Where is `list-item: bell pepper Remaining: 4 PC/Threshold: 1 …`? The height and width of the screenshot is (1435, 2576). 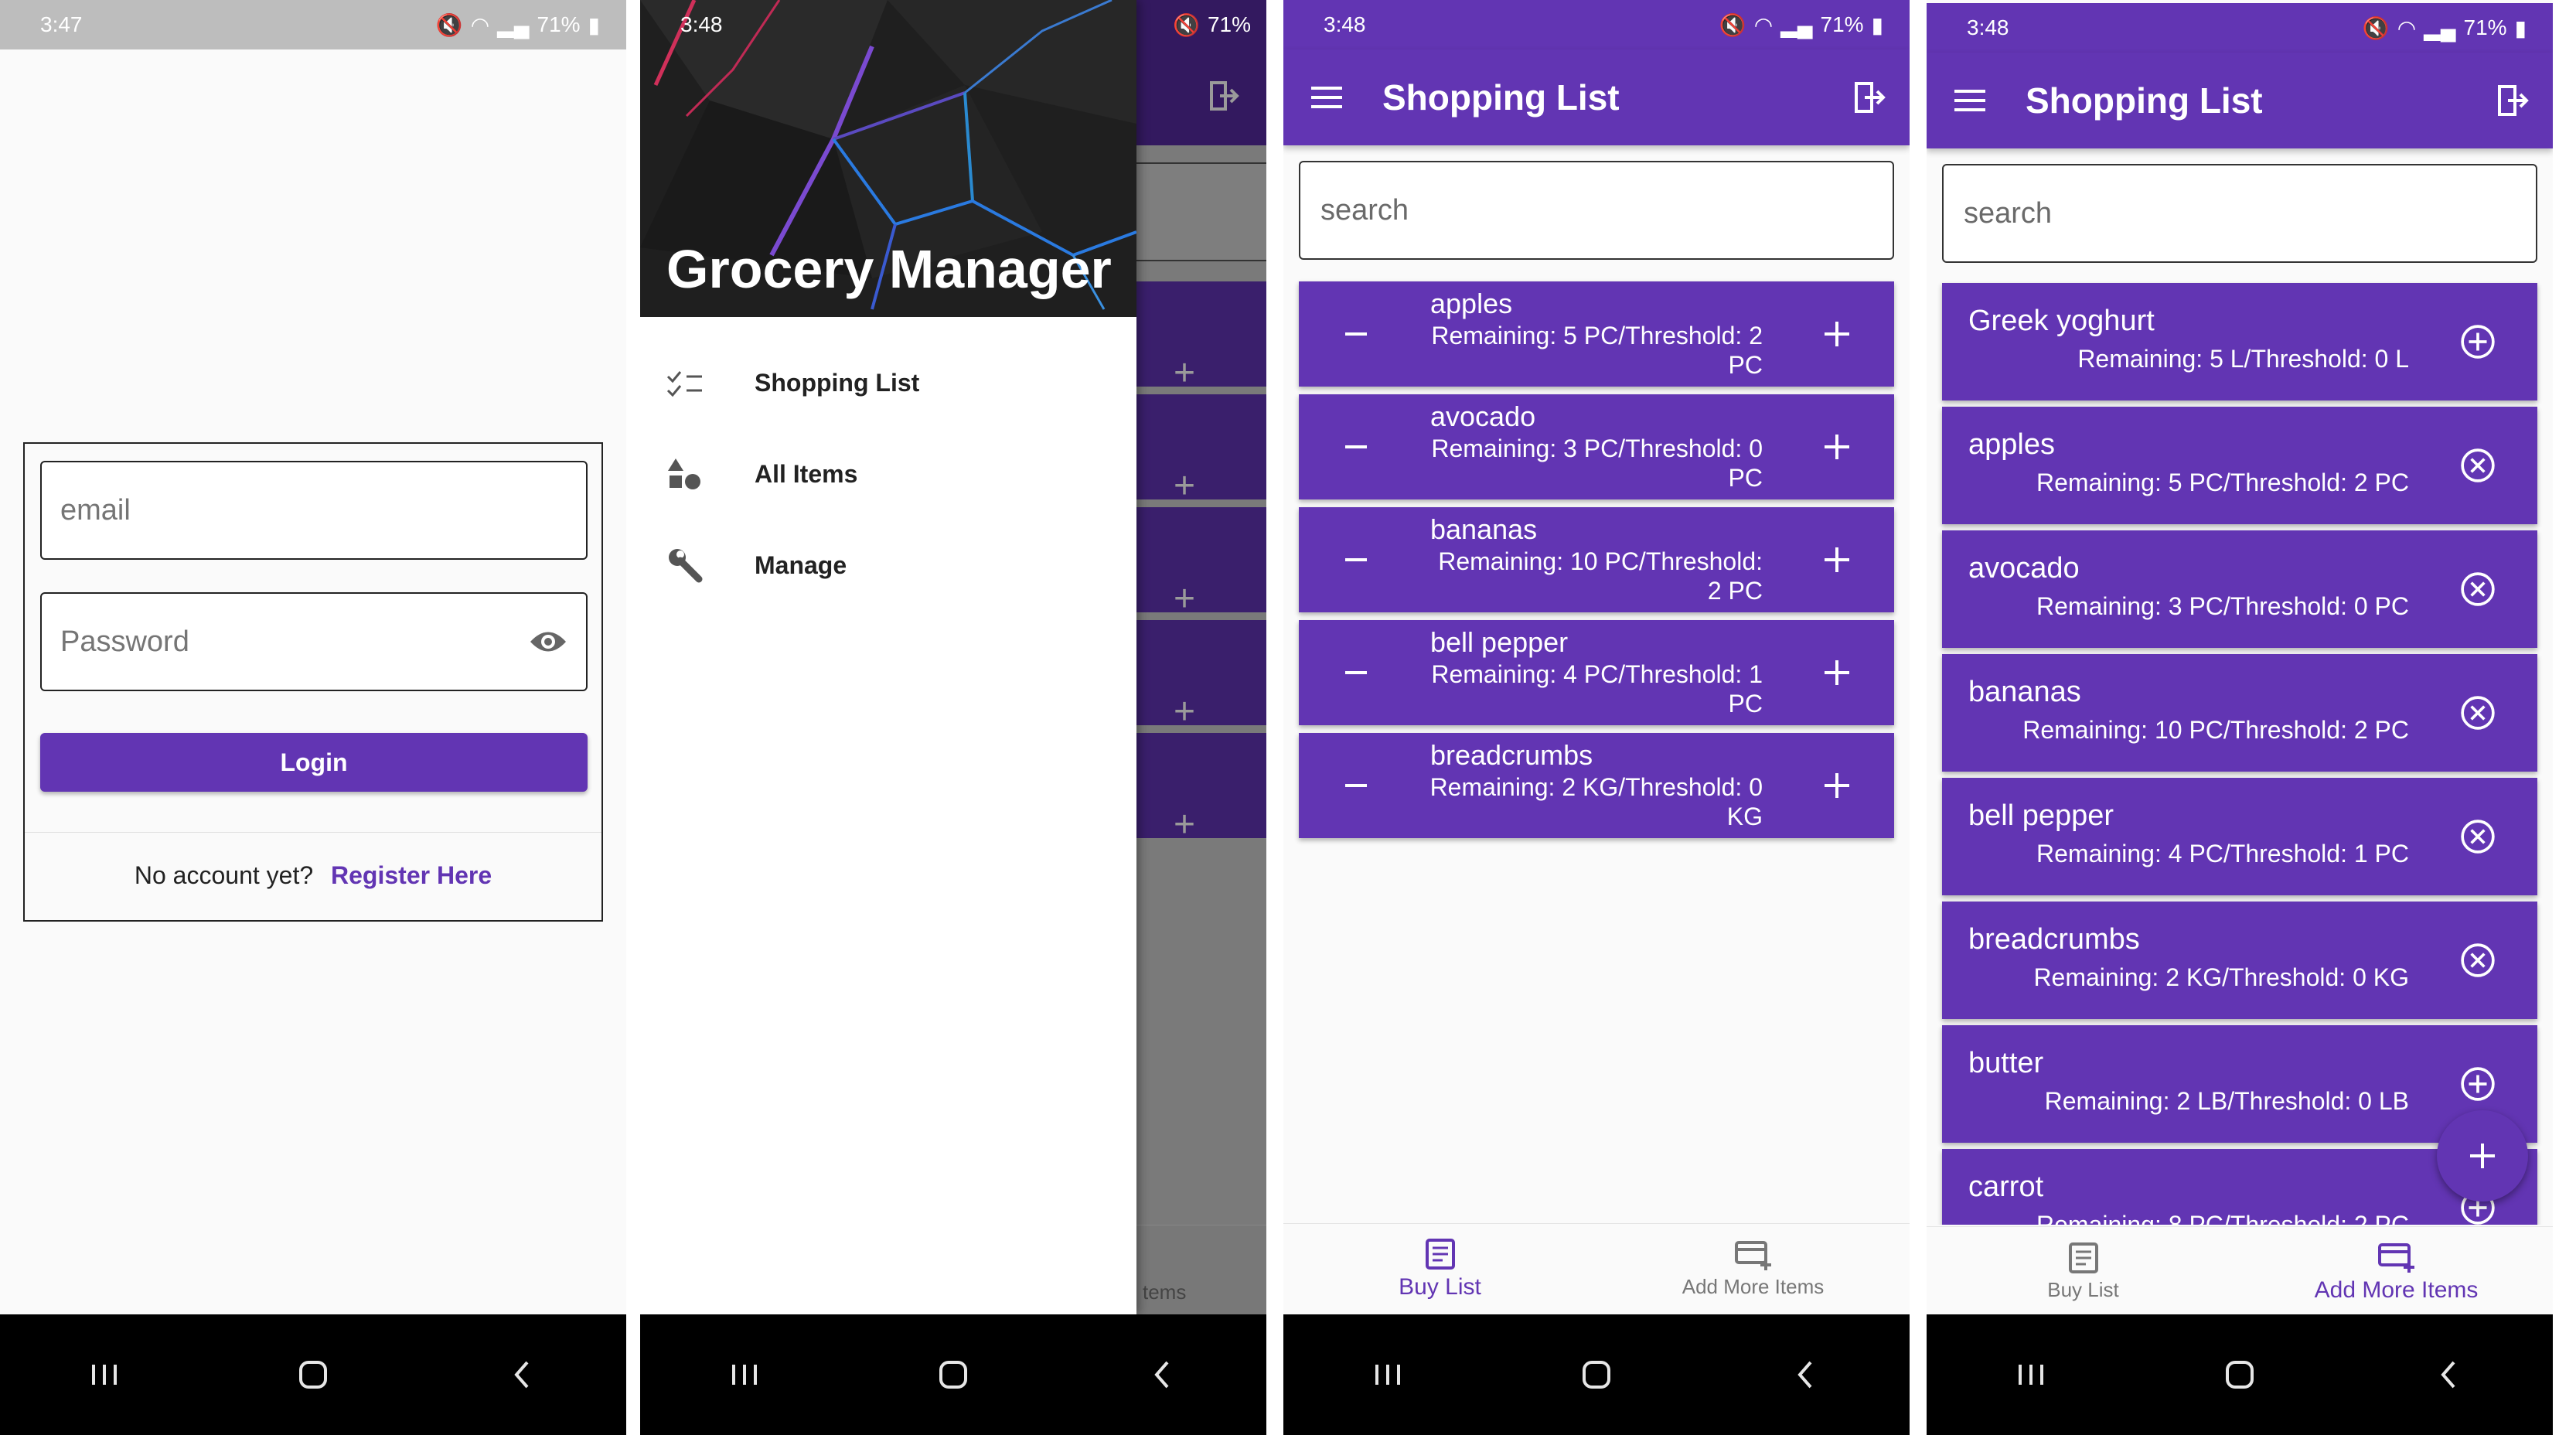 list-item: bell pepper Remaining: 4 PC/Threshold: 1 … is located at coordinates (2239, 836).